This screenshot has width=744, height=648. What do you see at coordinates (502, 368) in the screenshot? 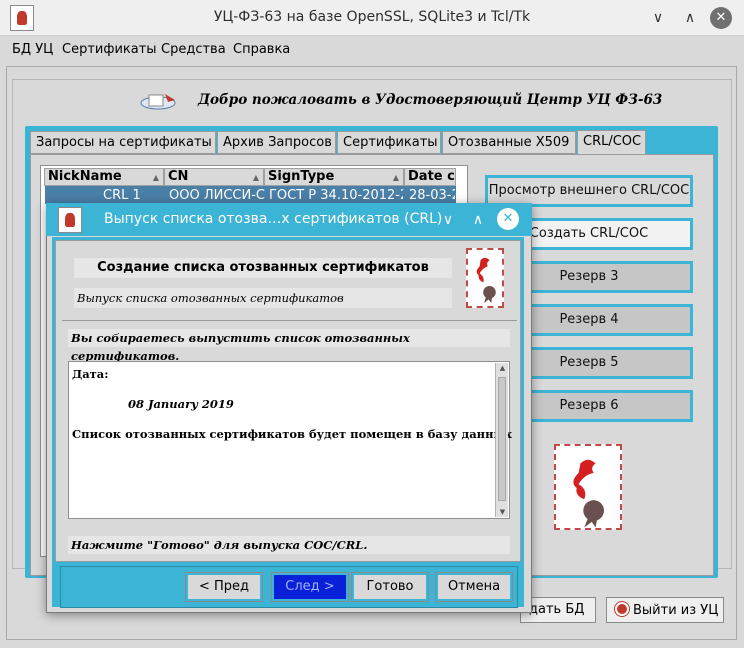
I see `scroll-up-icon: ▲` at bounding box center [502, 368].